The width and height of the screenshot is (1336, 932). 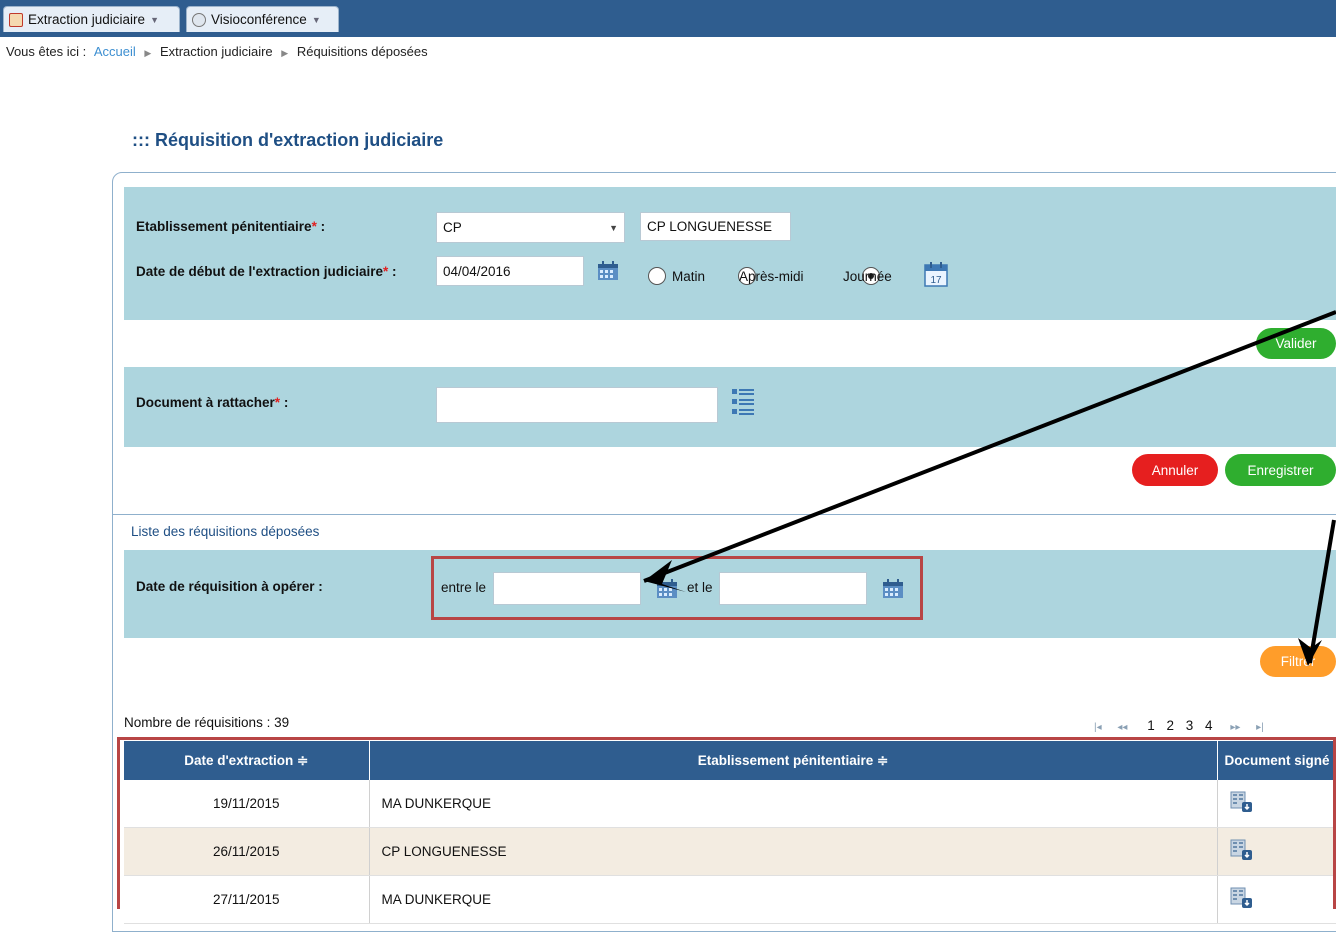 What do you see at coordinates (229, 586) in the screenshot?
I see `filter-label: Date de réquisition à opérer :` at bounding box center [229, 586].